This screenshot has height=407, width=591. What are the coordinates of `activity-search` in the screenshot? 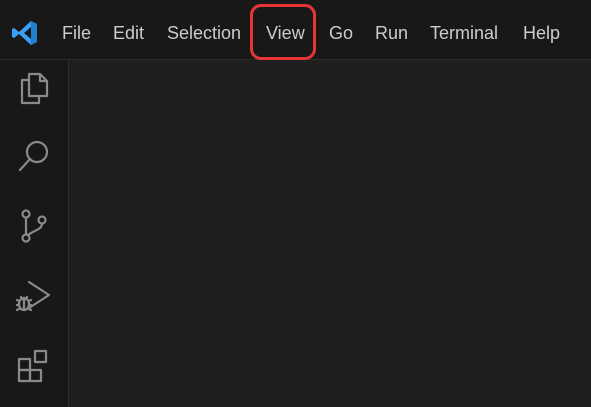 It's located at (34, 156).